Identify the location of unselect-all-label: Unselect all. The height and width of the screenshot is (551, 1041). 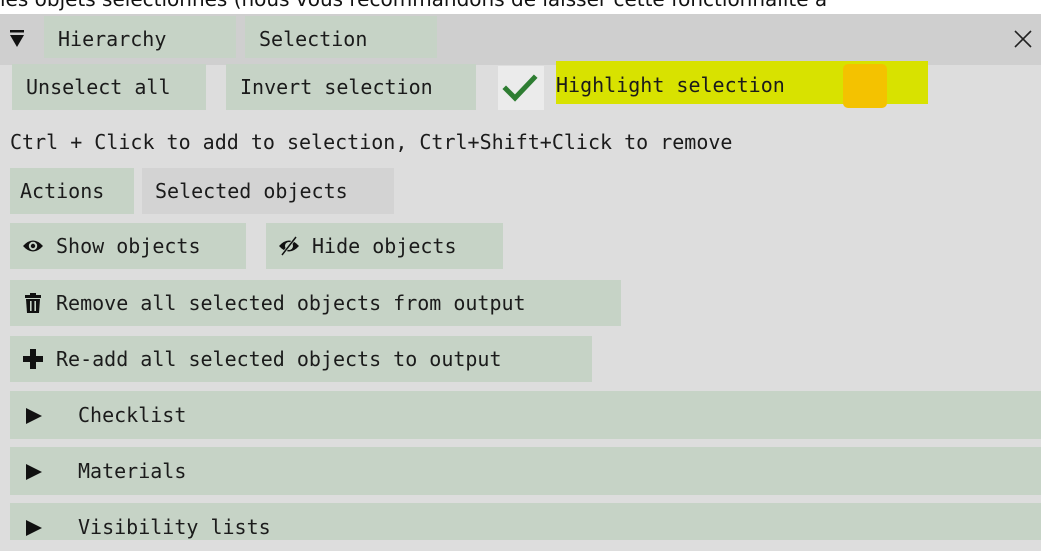
(98, 87).